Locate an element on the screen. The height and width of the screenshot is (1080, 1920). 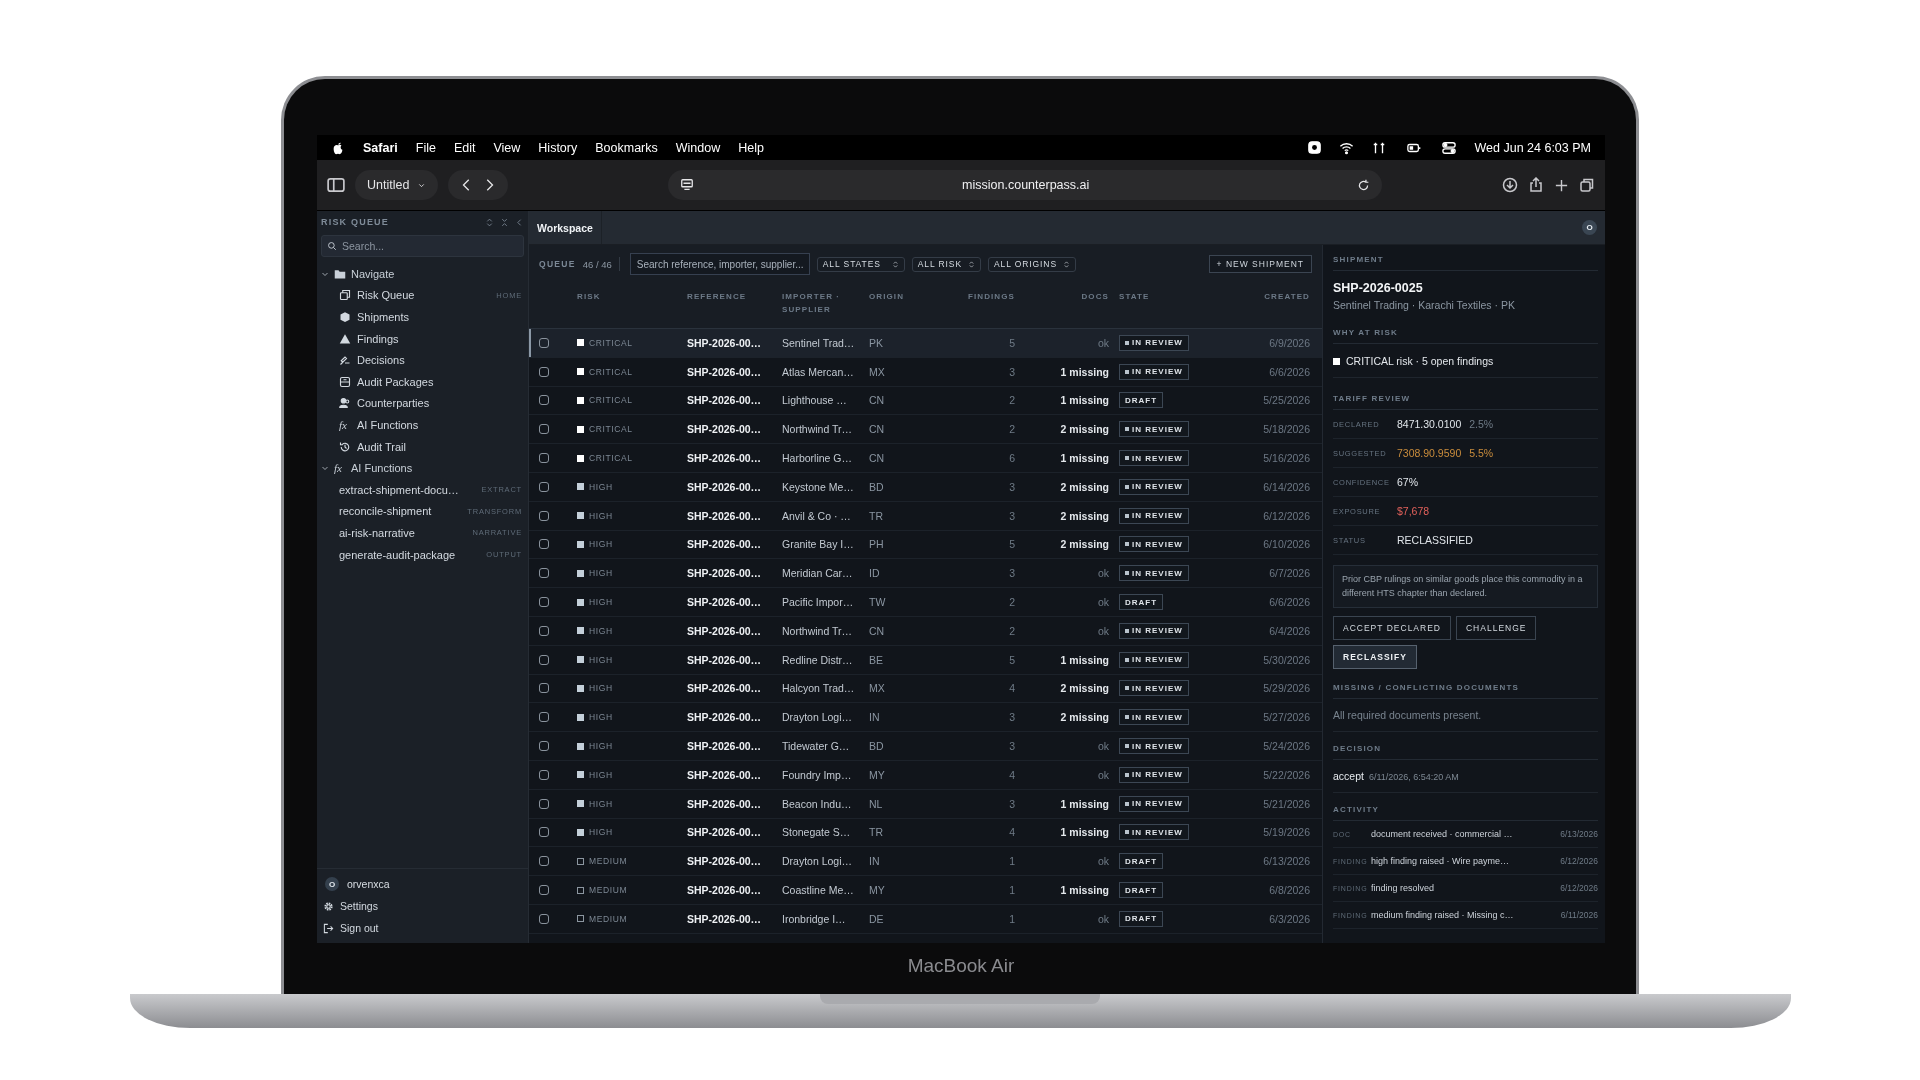
table-row: CRITICAL SHP-2026-00… Atlas Mercan… MX 3 1 missing IN REVIEW 6/6/2026 is located at coordinates (925, 372).